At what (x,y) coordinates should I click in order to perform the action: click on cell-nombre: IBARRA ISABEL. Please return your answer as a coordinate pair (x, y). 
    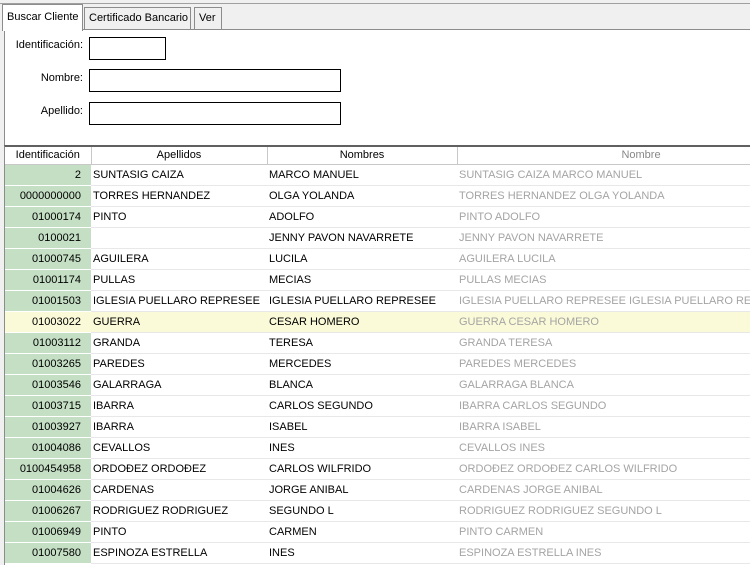
    Looking at the image, I should click on (603, 427).